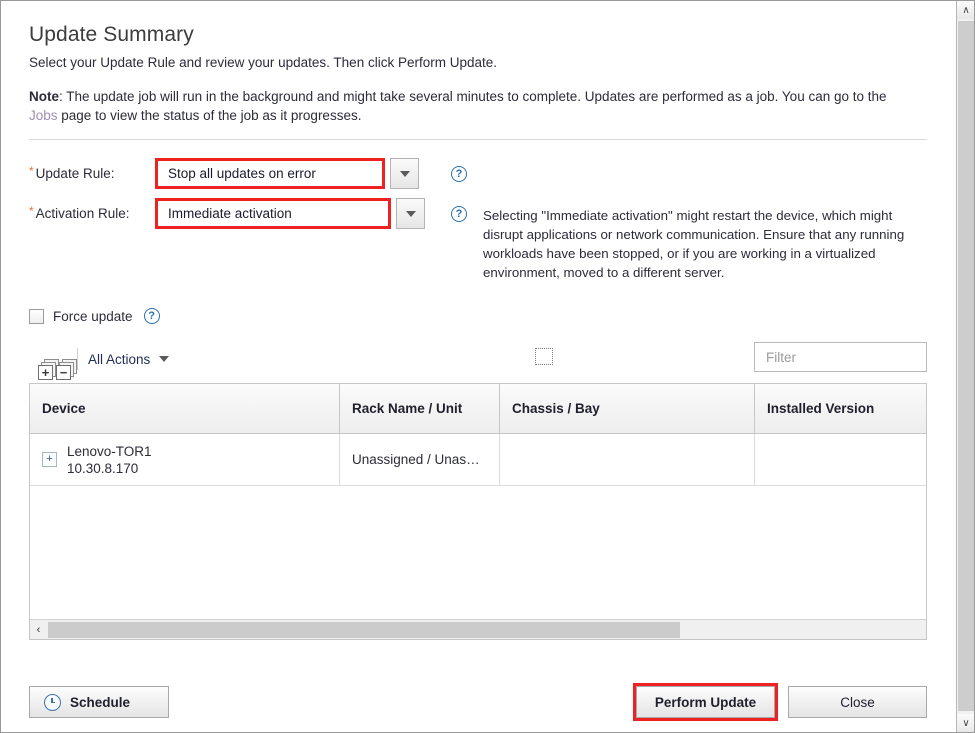  Describe the element at coordinates (478, 359) in the screenshot. I see `table-toolbar: + − All Actions` at that location.